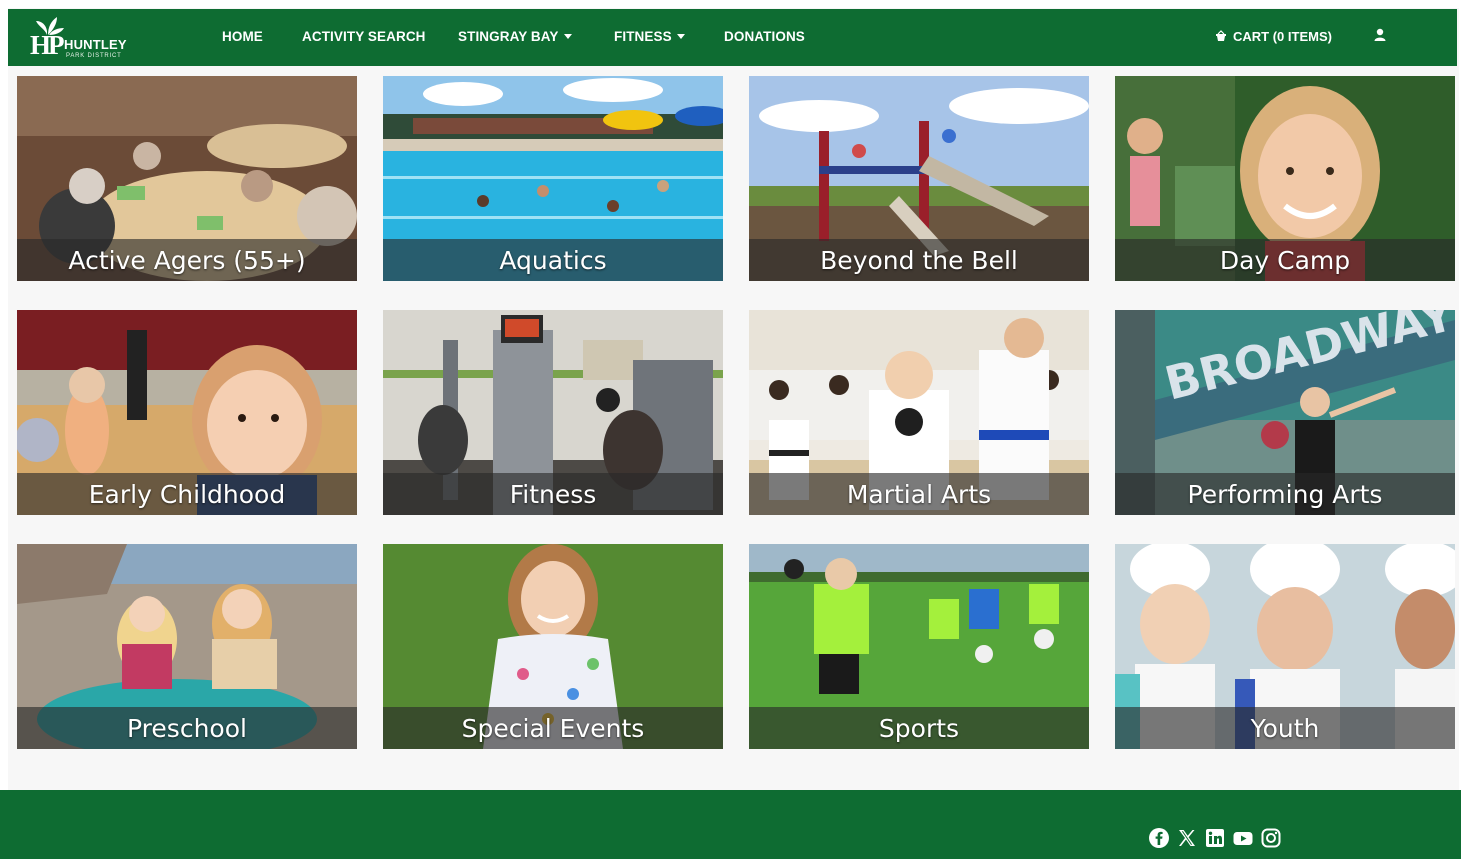 This screenshot has width=1461, height=859. What do you see at coordinates (95, 44) in the screenshot?
I see `logo-name: HUNTLEY` at bounding box center [95, 44].